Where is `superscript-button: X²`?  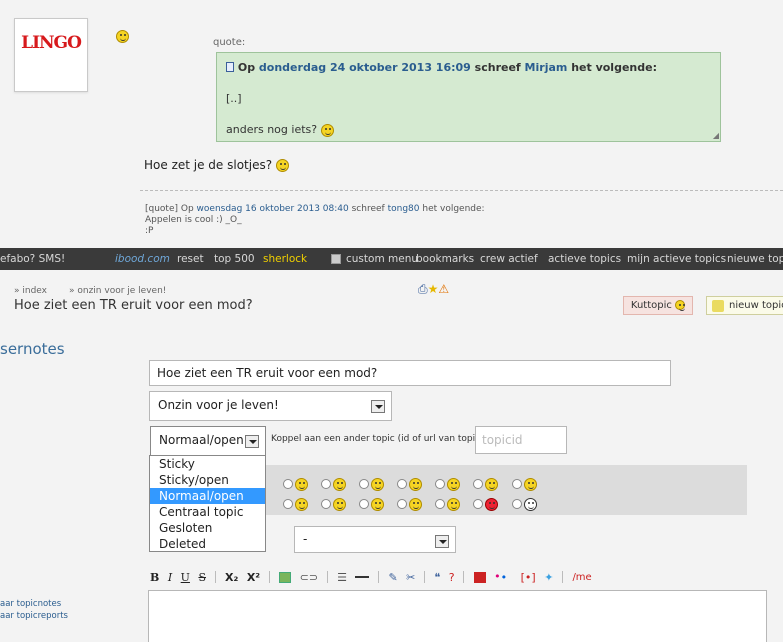
superscript-button: X² is located at coordinates (253, 577).